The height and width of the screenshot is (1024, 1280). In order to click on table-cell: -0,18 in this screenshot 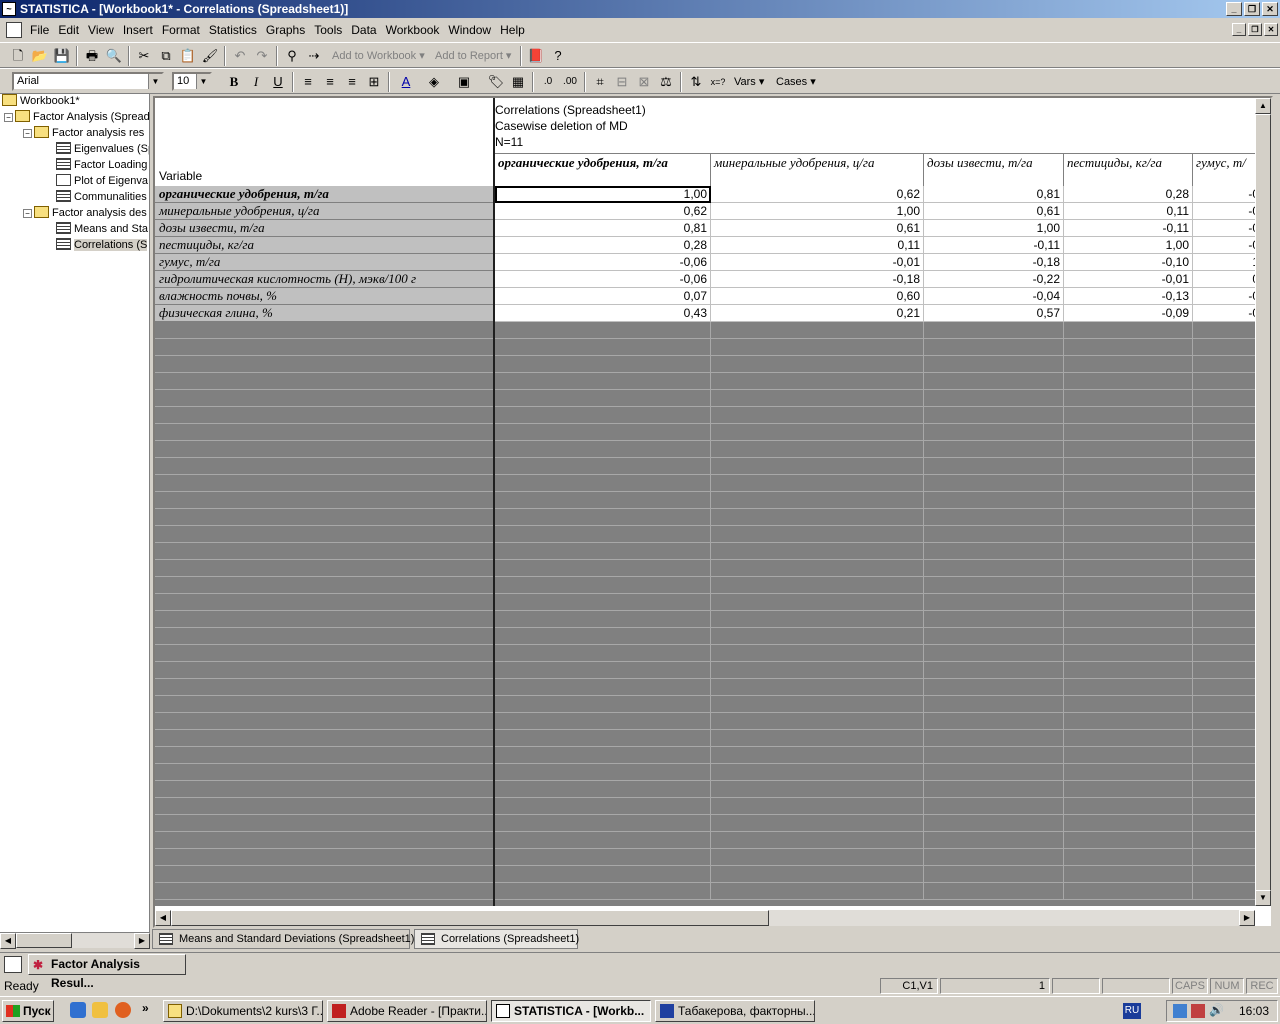, I will do `click(994, 262)`.